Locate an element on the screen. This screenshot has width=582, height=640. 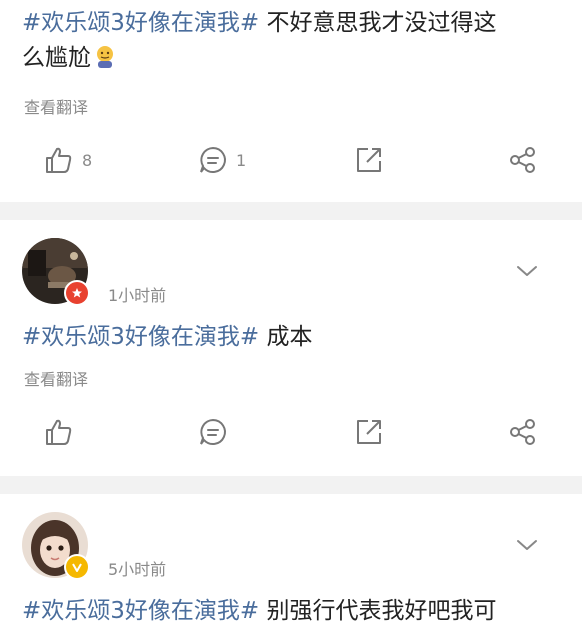
comment-button: 1 is located at coordinates (222, 160).